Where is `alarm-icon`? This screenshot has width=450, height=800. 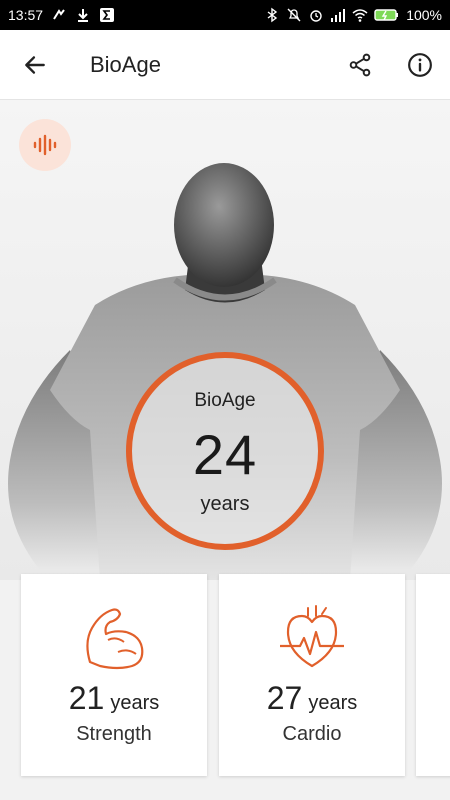 alarm-icon is located at coordinates (316, 15).